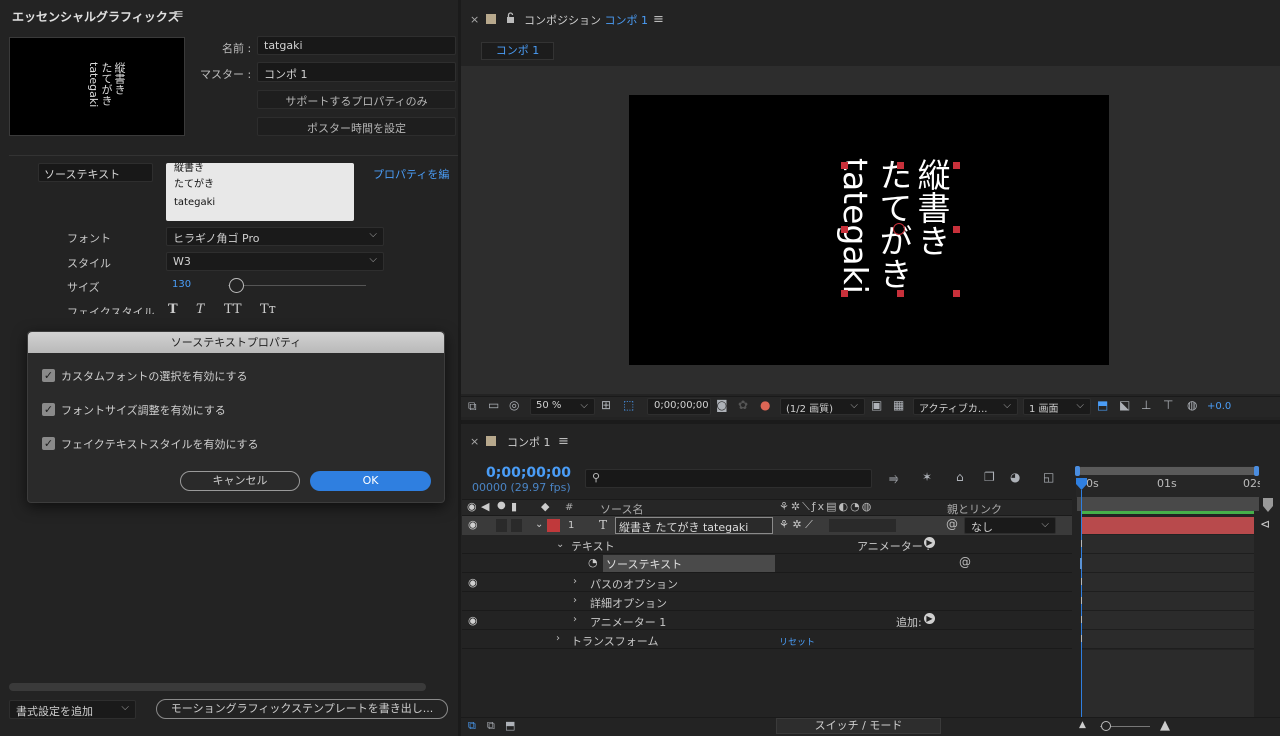 This screenshot has height=736, width=1280. What do you see at coordinates (514, 405) in the screenshot?
I see `mask-visibility-icon: ◎` at bounding box center [514, 405].